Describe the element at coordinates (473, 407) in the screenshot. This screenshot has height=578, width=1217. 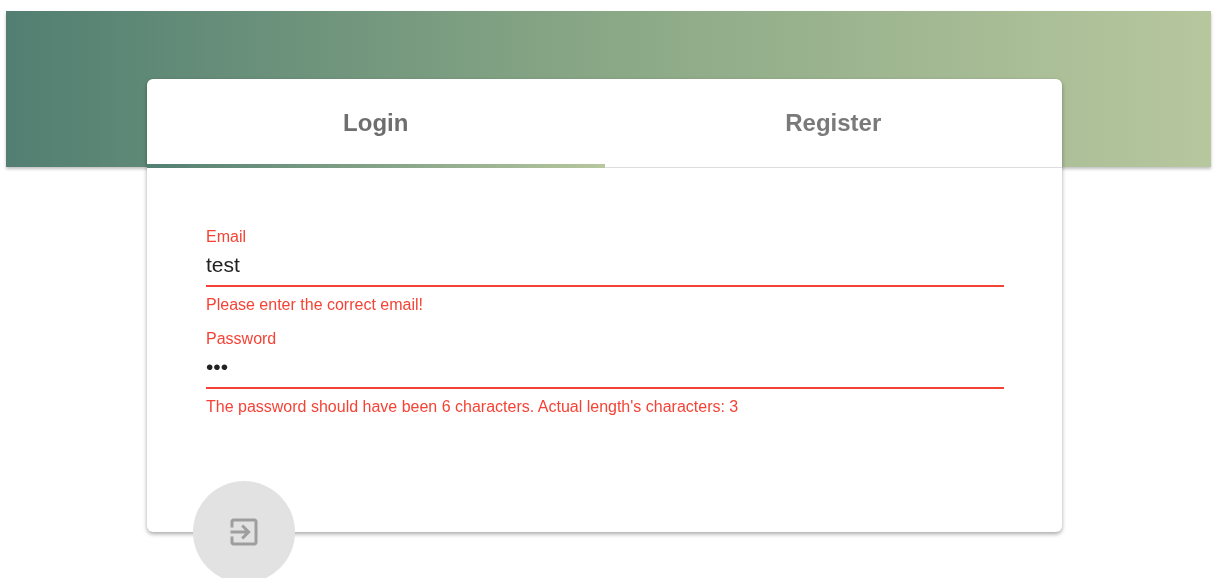
I see `error-message: The password should have been 6 characters. Actual length's characters: 3` at that location.